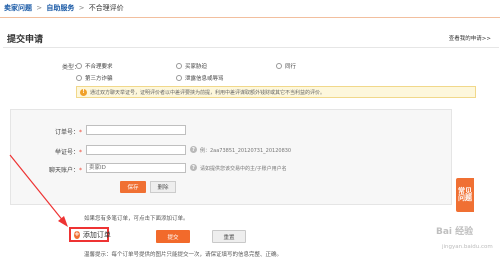 The image size is (500, 264). What do you see at coordinates (38, 190) in the screenshot?
I see `annotation-arrow` at bounding box center [38, 190].